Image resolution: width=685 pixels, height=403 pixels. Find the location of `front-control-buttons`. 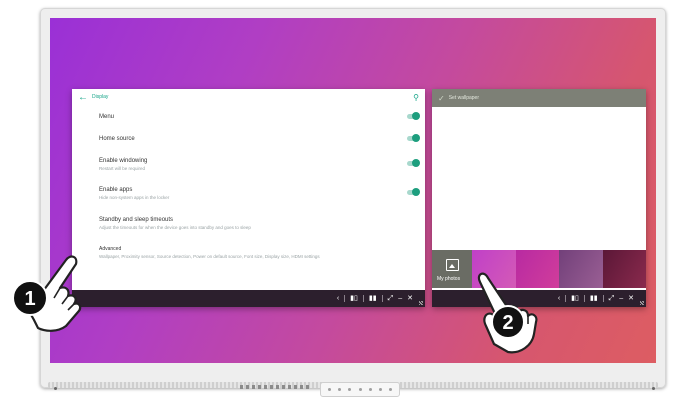

front-control-buttons is located at coordinates (360, 389).